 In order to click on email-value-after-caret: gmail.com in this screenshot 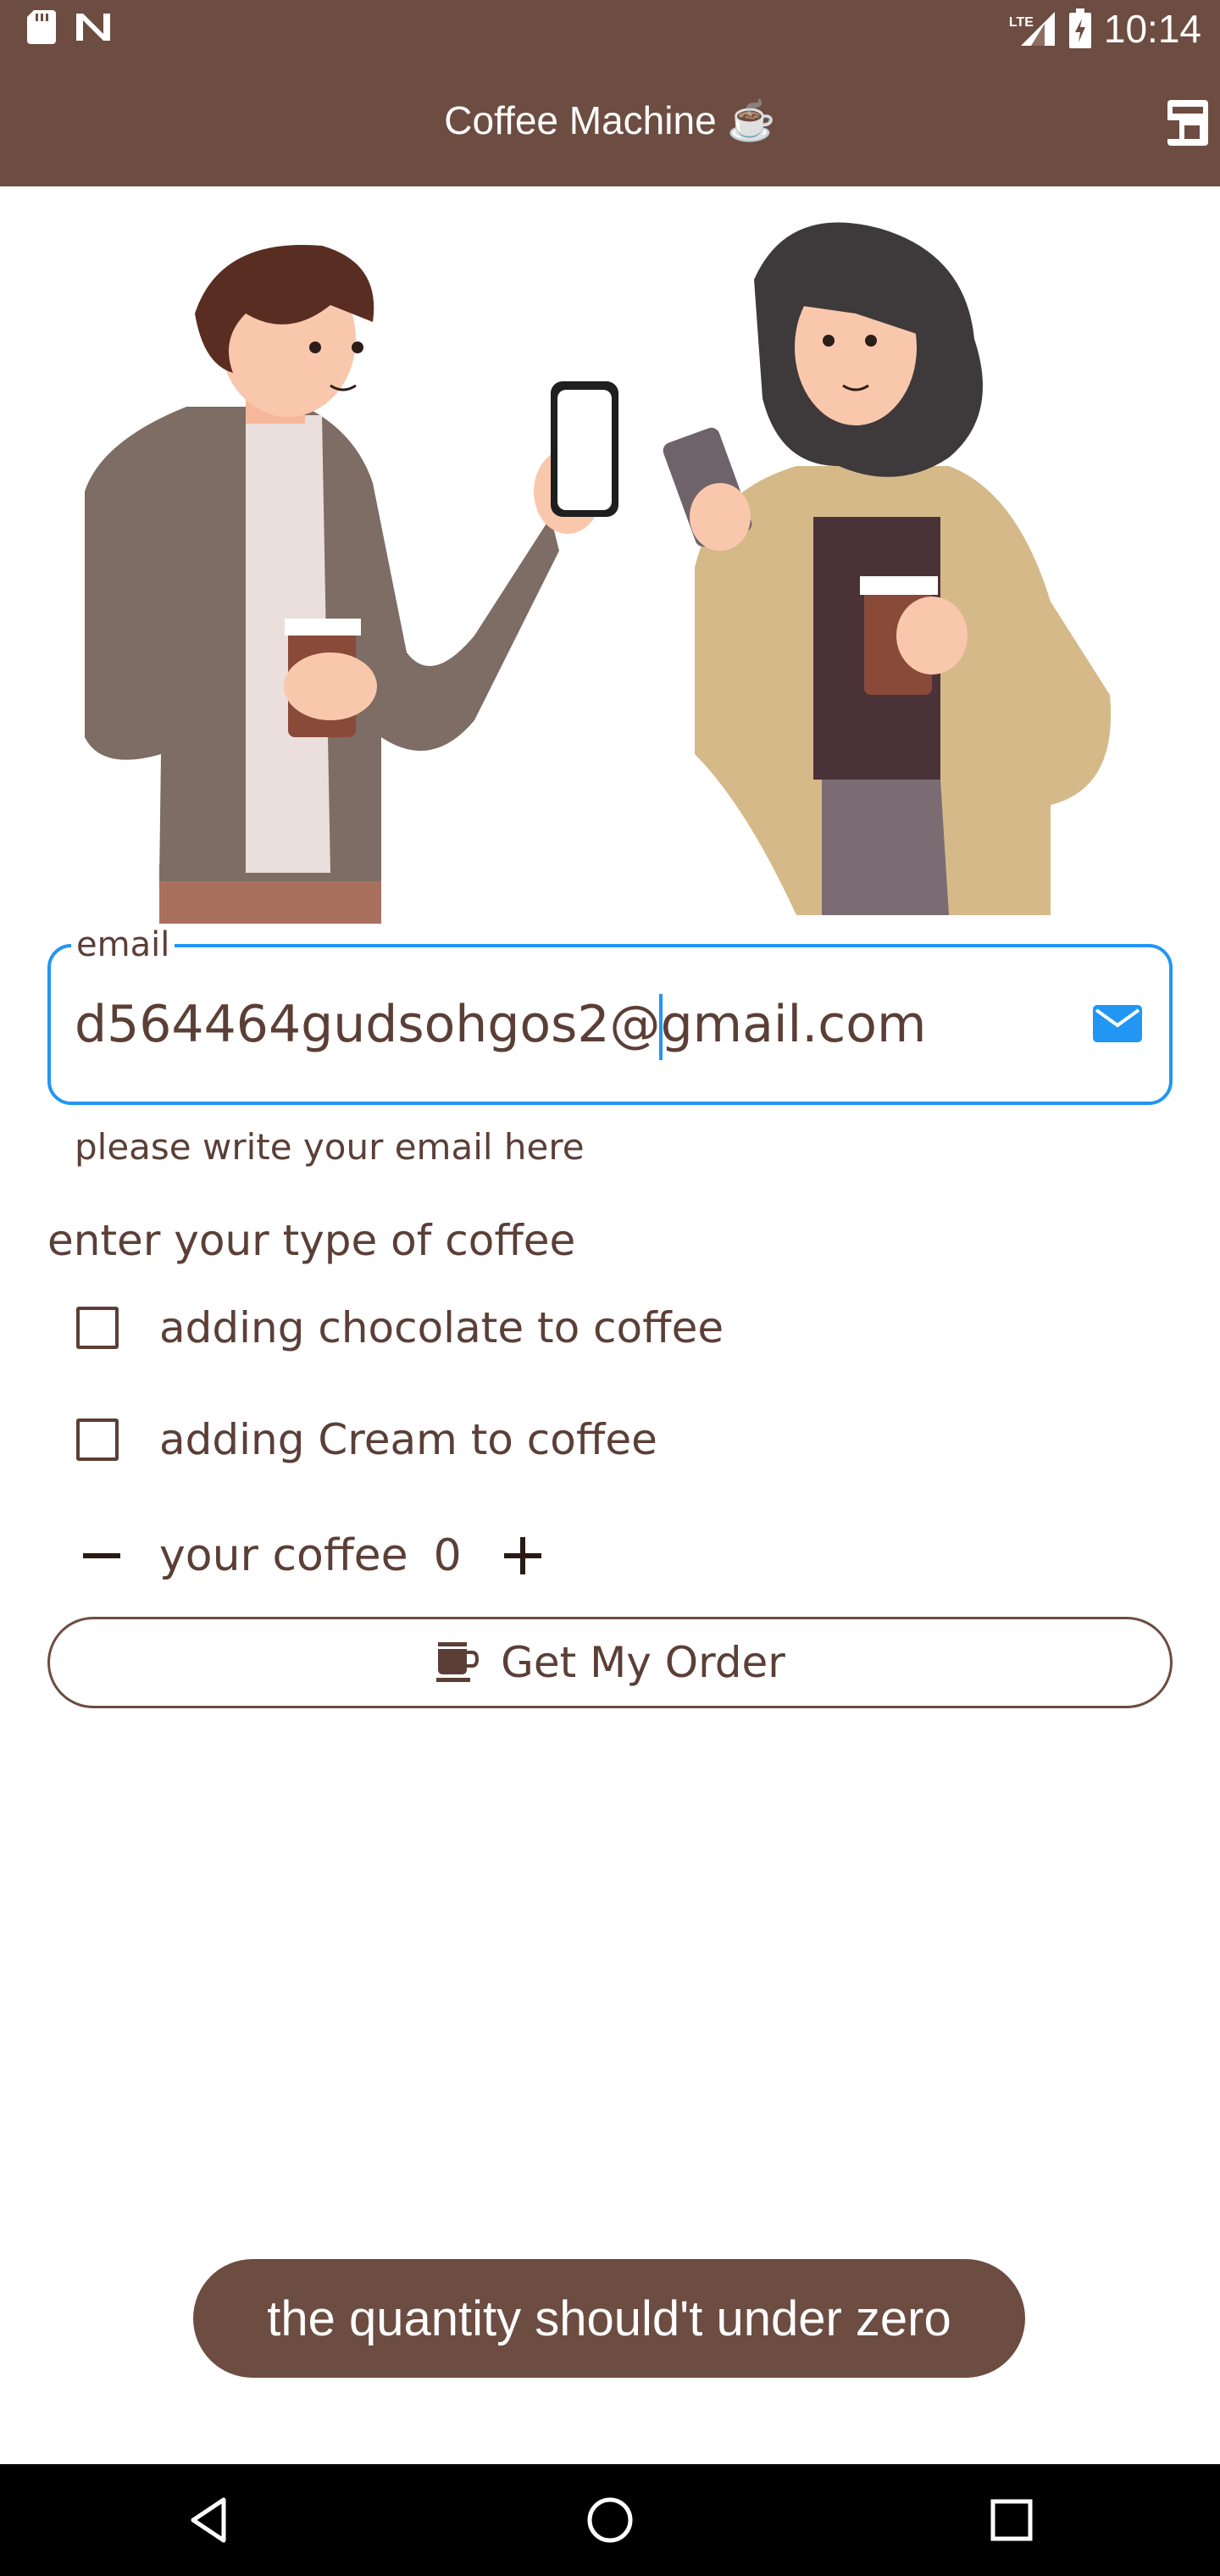, I will do `click(793, 1024)`.